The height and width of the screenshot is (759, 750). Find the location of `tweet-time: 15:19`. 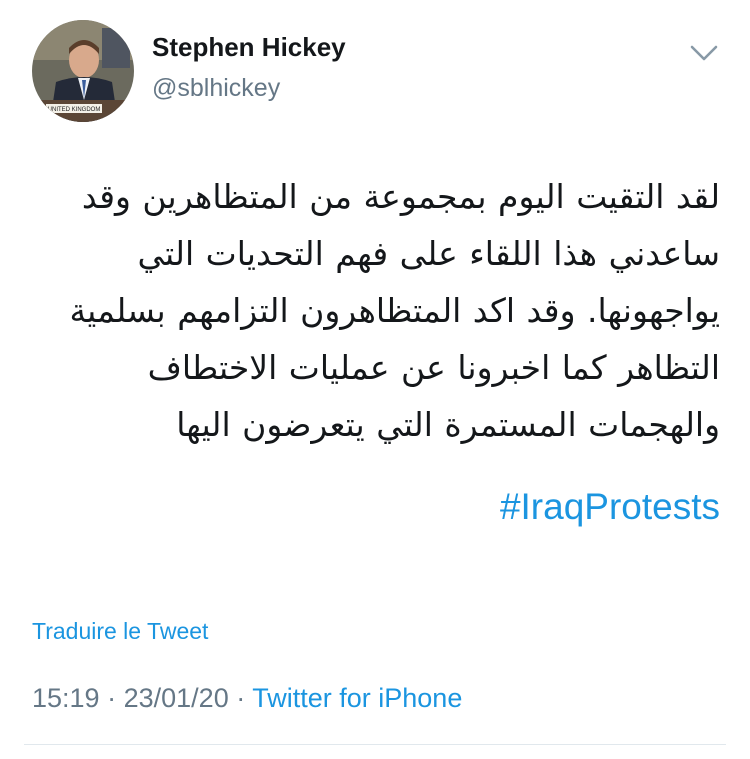

tweet-time: 15:19 is located at coordinates (66, 698).